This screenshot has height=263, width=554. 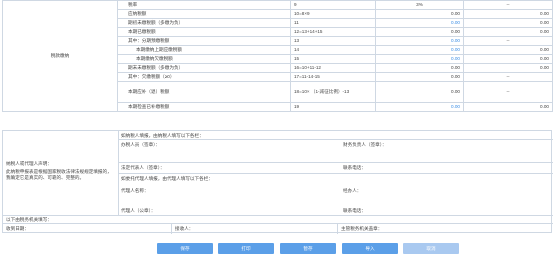 What do you see at coordinates (204, 23) in the screenshot?
I see `row-label: 期初未缴税额（多缴为负）` at bounding box center [204, 23].